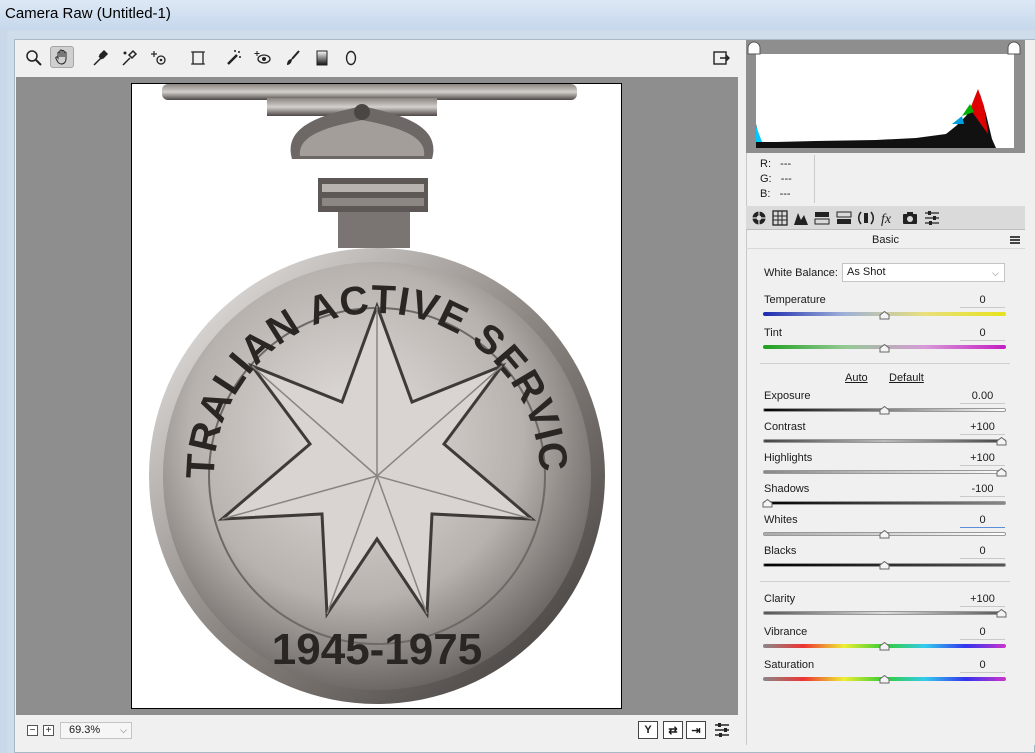  What do you see at coordinates (85, 730) in the screenshot?
I see `zoom-level-value: 69.3%` at bounding box center [85, 730].